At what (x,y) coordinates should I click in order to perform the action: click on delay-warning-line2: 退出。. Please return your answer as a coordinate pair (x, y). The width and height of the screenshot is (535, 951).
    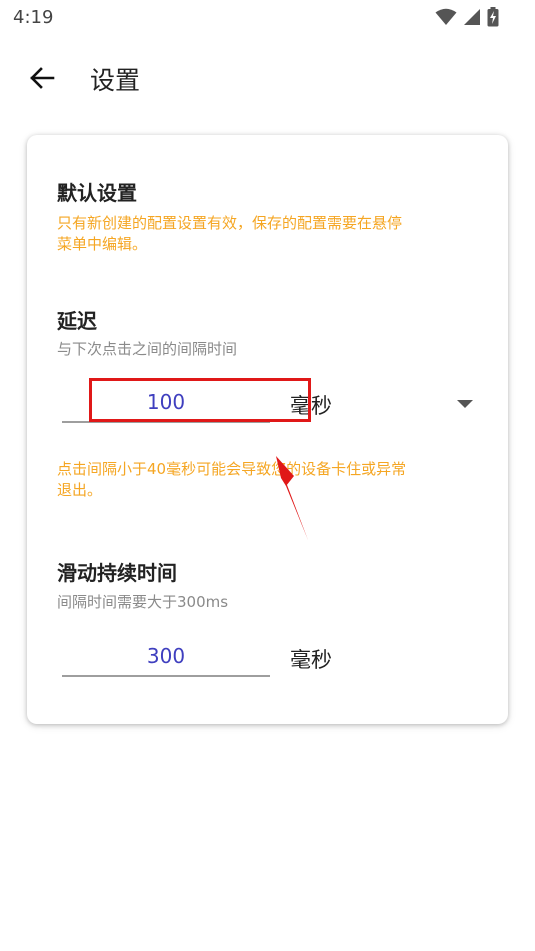
    Looking at the image, I should click on (80, 490).